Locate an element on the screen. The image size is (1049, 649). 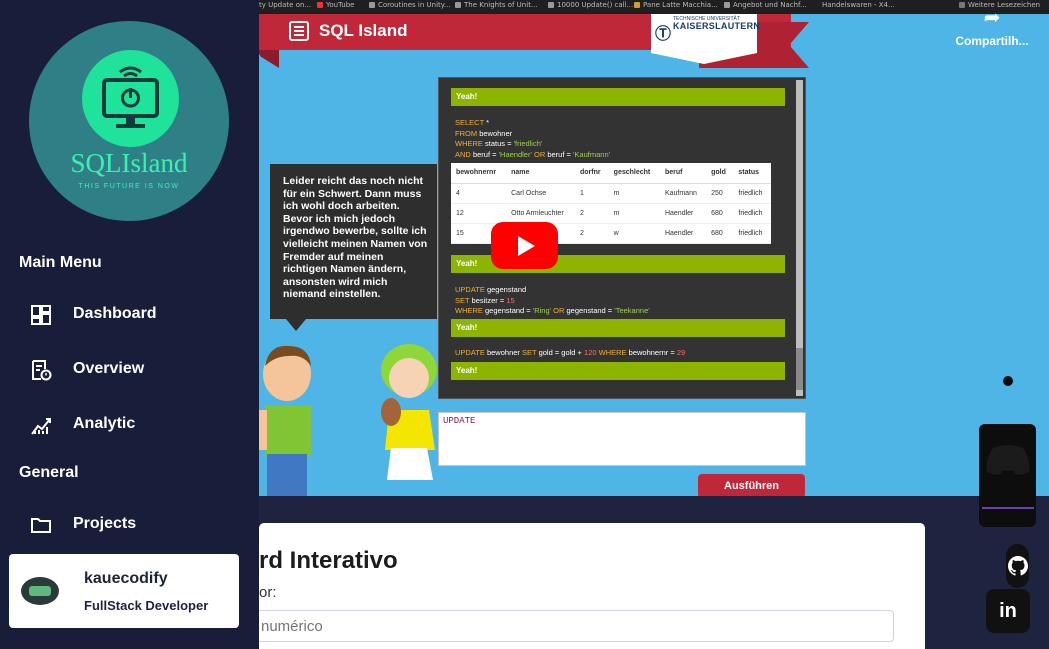
table-row: 12 Otto Armleuchter 2 m Haendler 680 friedlich is located at coordinates (611, 213).